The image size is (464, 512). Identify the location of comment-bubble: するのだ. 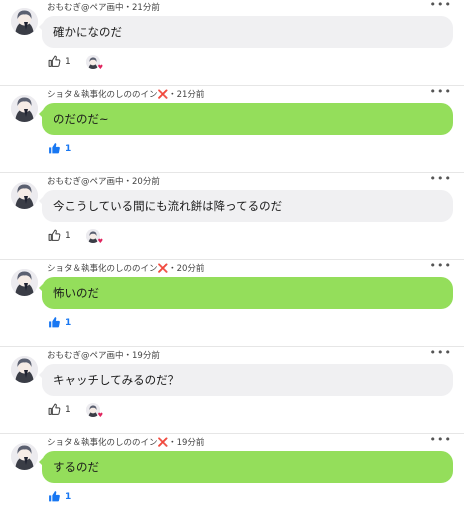
(246, 467).